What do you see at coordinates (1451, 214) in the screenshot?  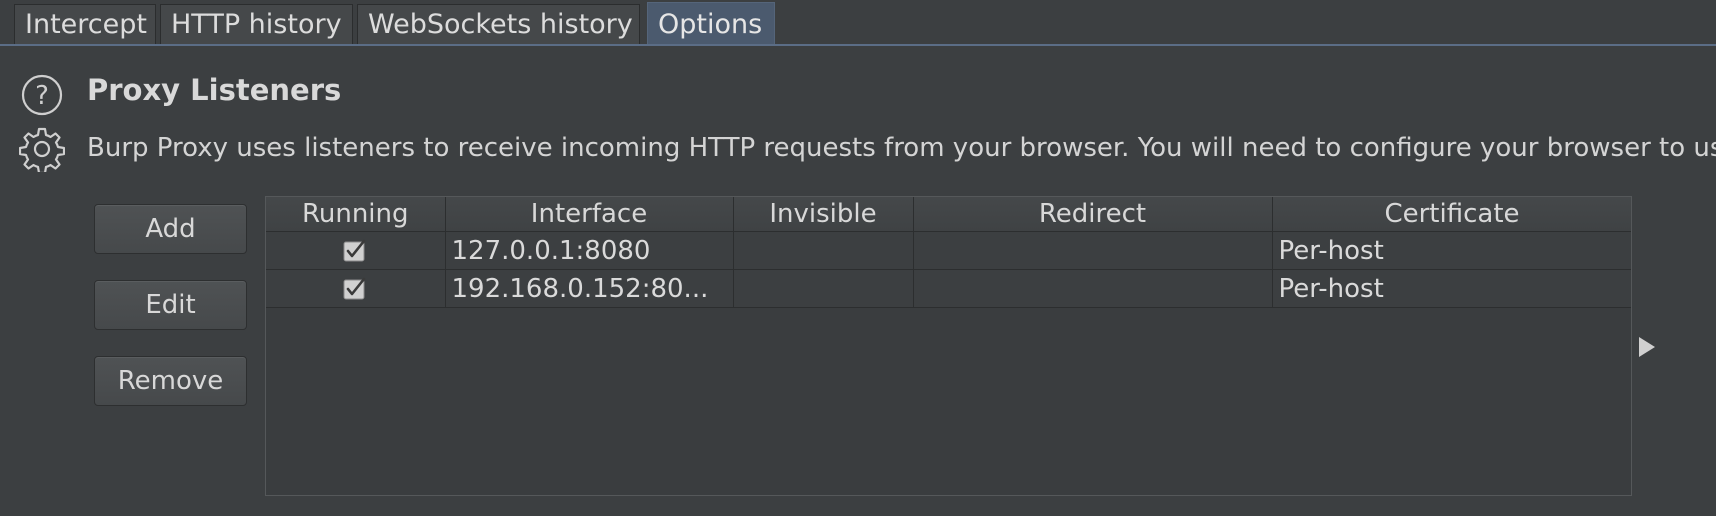 I see `column-header-certificate: Certificate` at bounding box center [1451, 214].